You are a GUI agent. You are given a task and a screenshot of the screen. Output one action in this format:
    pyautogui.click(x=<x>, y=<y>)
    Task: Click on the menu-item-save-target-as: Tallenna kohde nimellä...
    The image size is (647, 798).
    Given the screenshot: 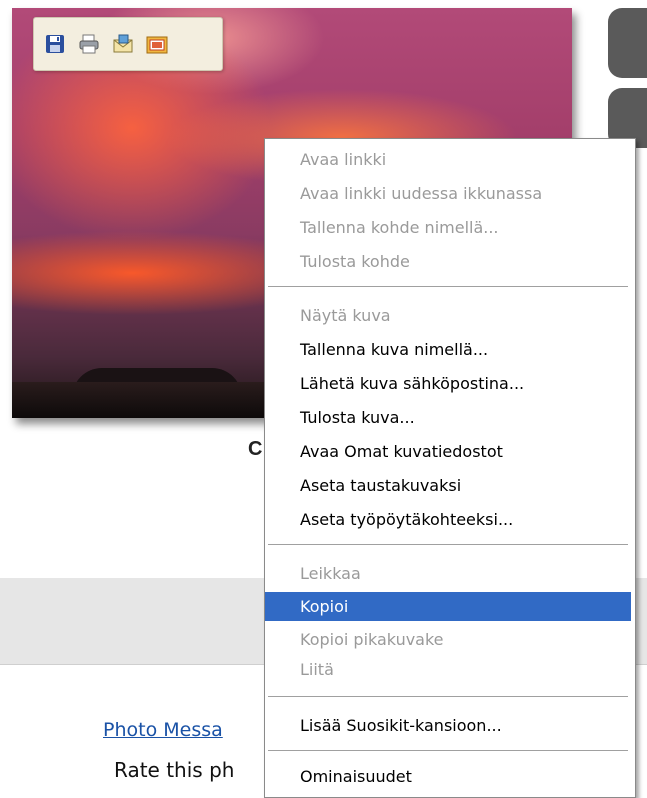 What is the action you would take?
    pyautogui.click(x=399, y=227)
    